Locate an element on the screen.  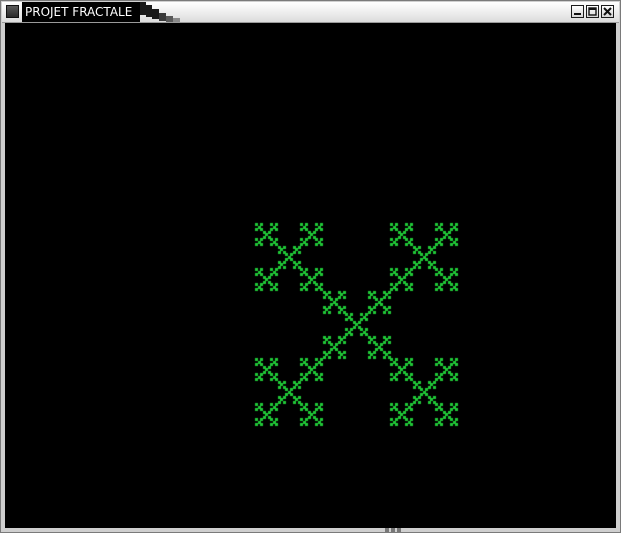
resize-grip is located at coordinates (393, 530).